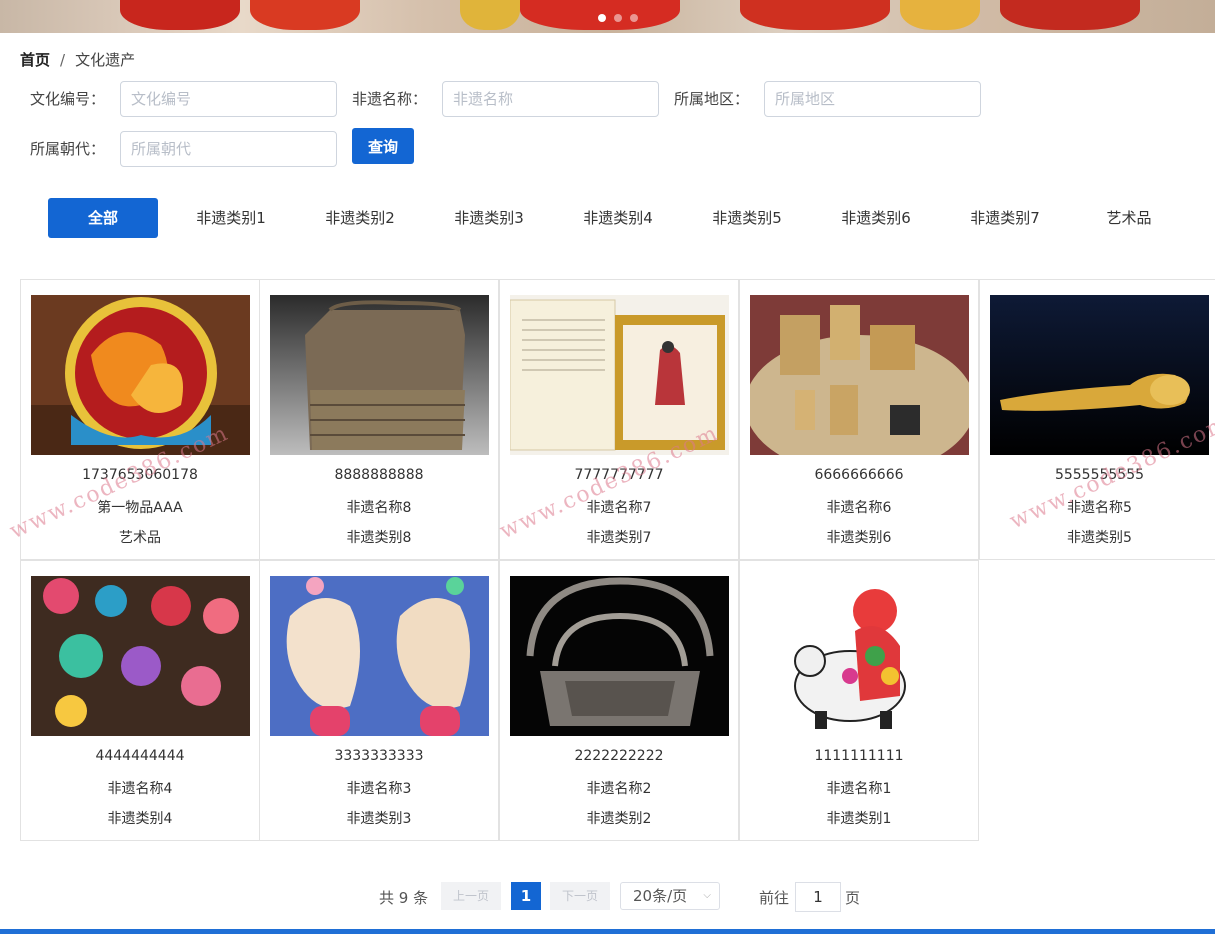 The image size is (1215, 934). Describe the element at coordinates (1099, 475) in the screenshot. I see `item-code: 5555555555` at that location.